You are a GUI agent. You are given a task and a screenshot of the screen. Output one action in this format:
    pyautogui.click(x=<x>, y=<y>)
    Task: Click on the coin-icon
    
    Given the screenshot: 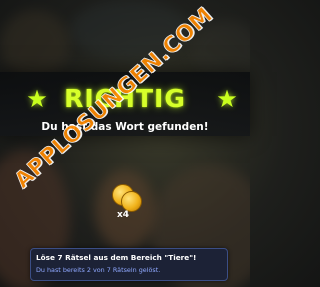 What is the action you would take?
    pyautogui.click(x=131, y=201)
    